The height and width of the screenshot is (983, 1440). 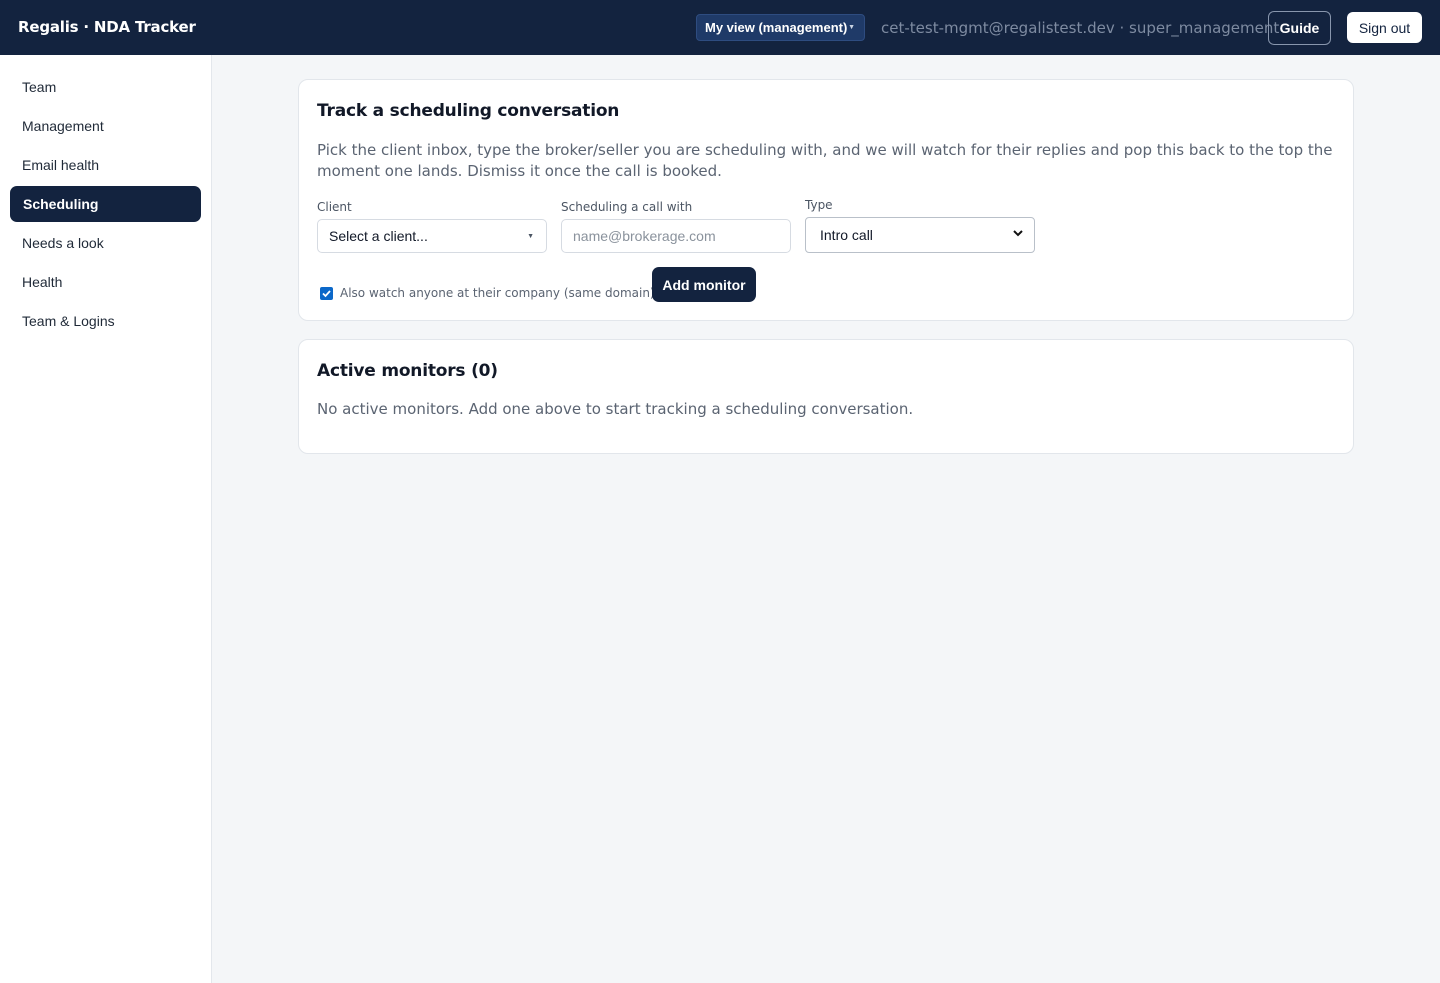 What do you see at coordinates (1299, 28) in the screenshot?
I see `guide-button: Guide` at bounding box center [1299, 28].